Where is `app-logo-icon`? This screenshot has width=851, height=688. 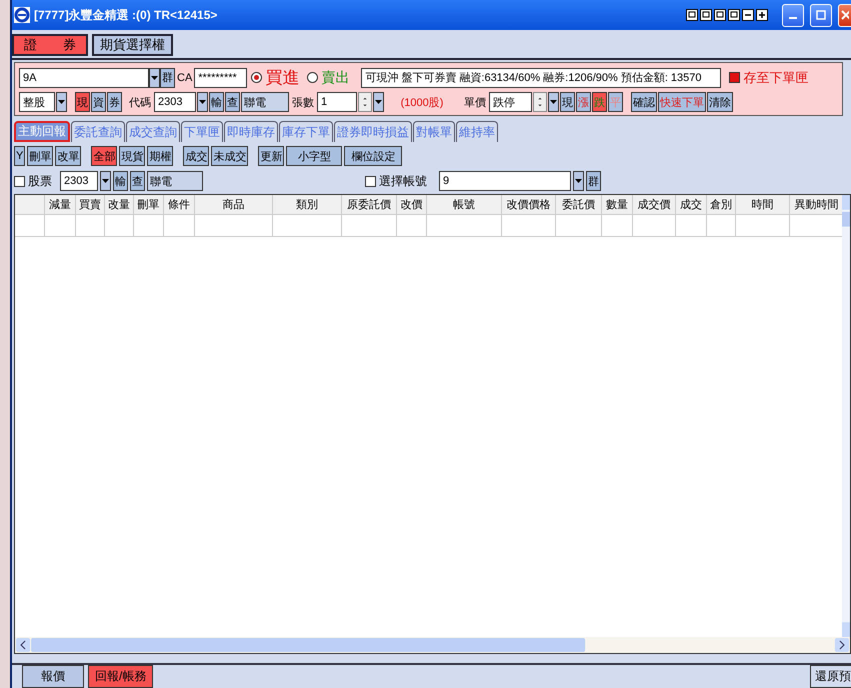
app-logo-icon is located at coordinates (22, 15).